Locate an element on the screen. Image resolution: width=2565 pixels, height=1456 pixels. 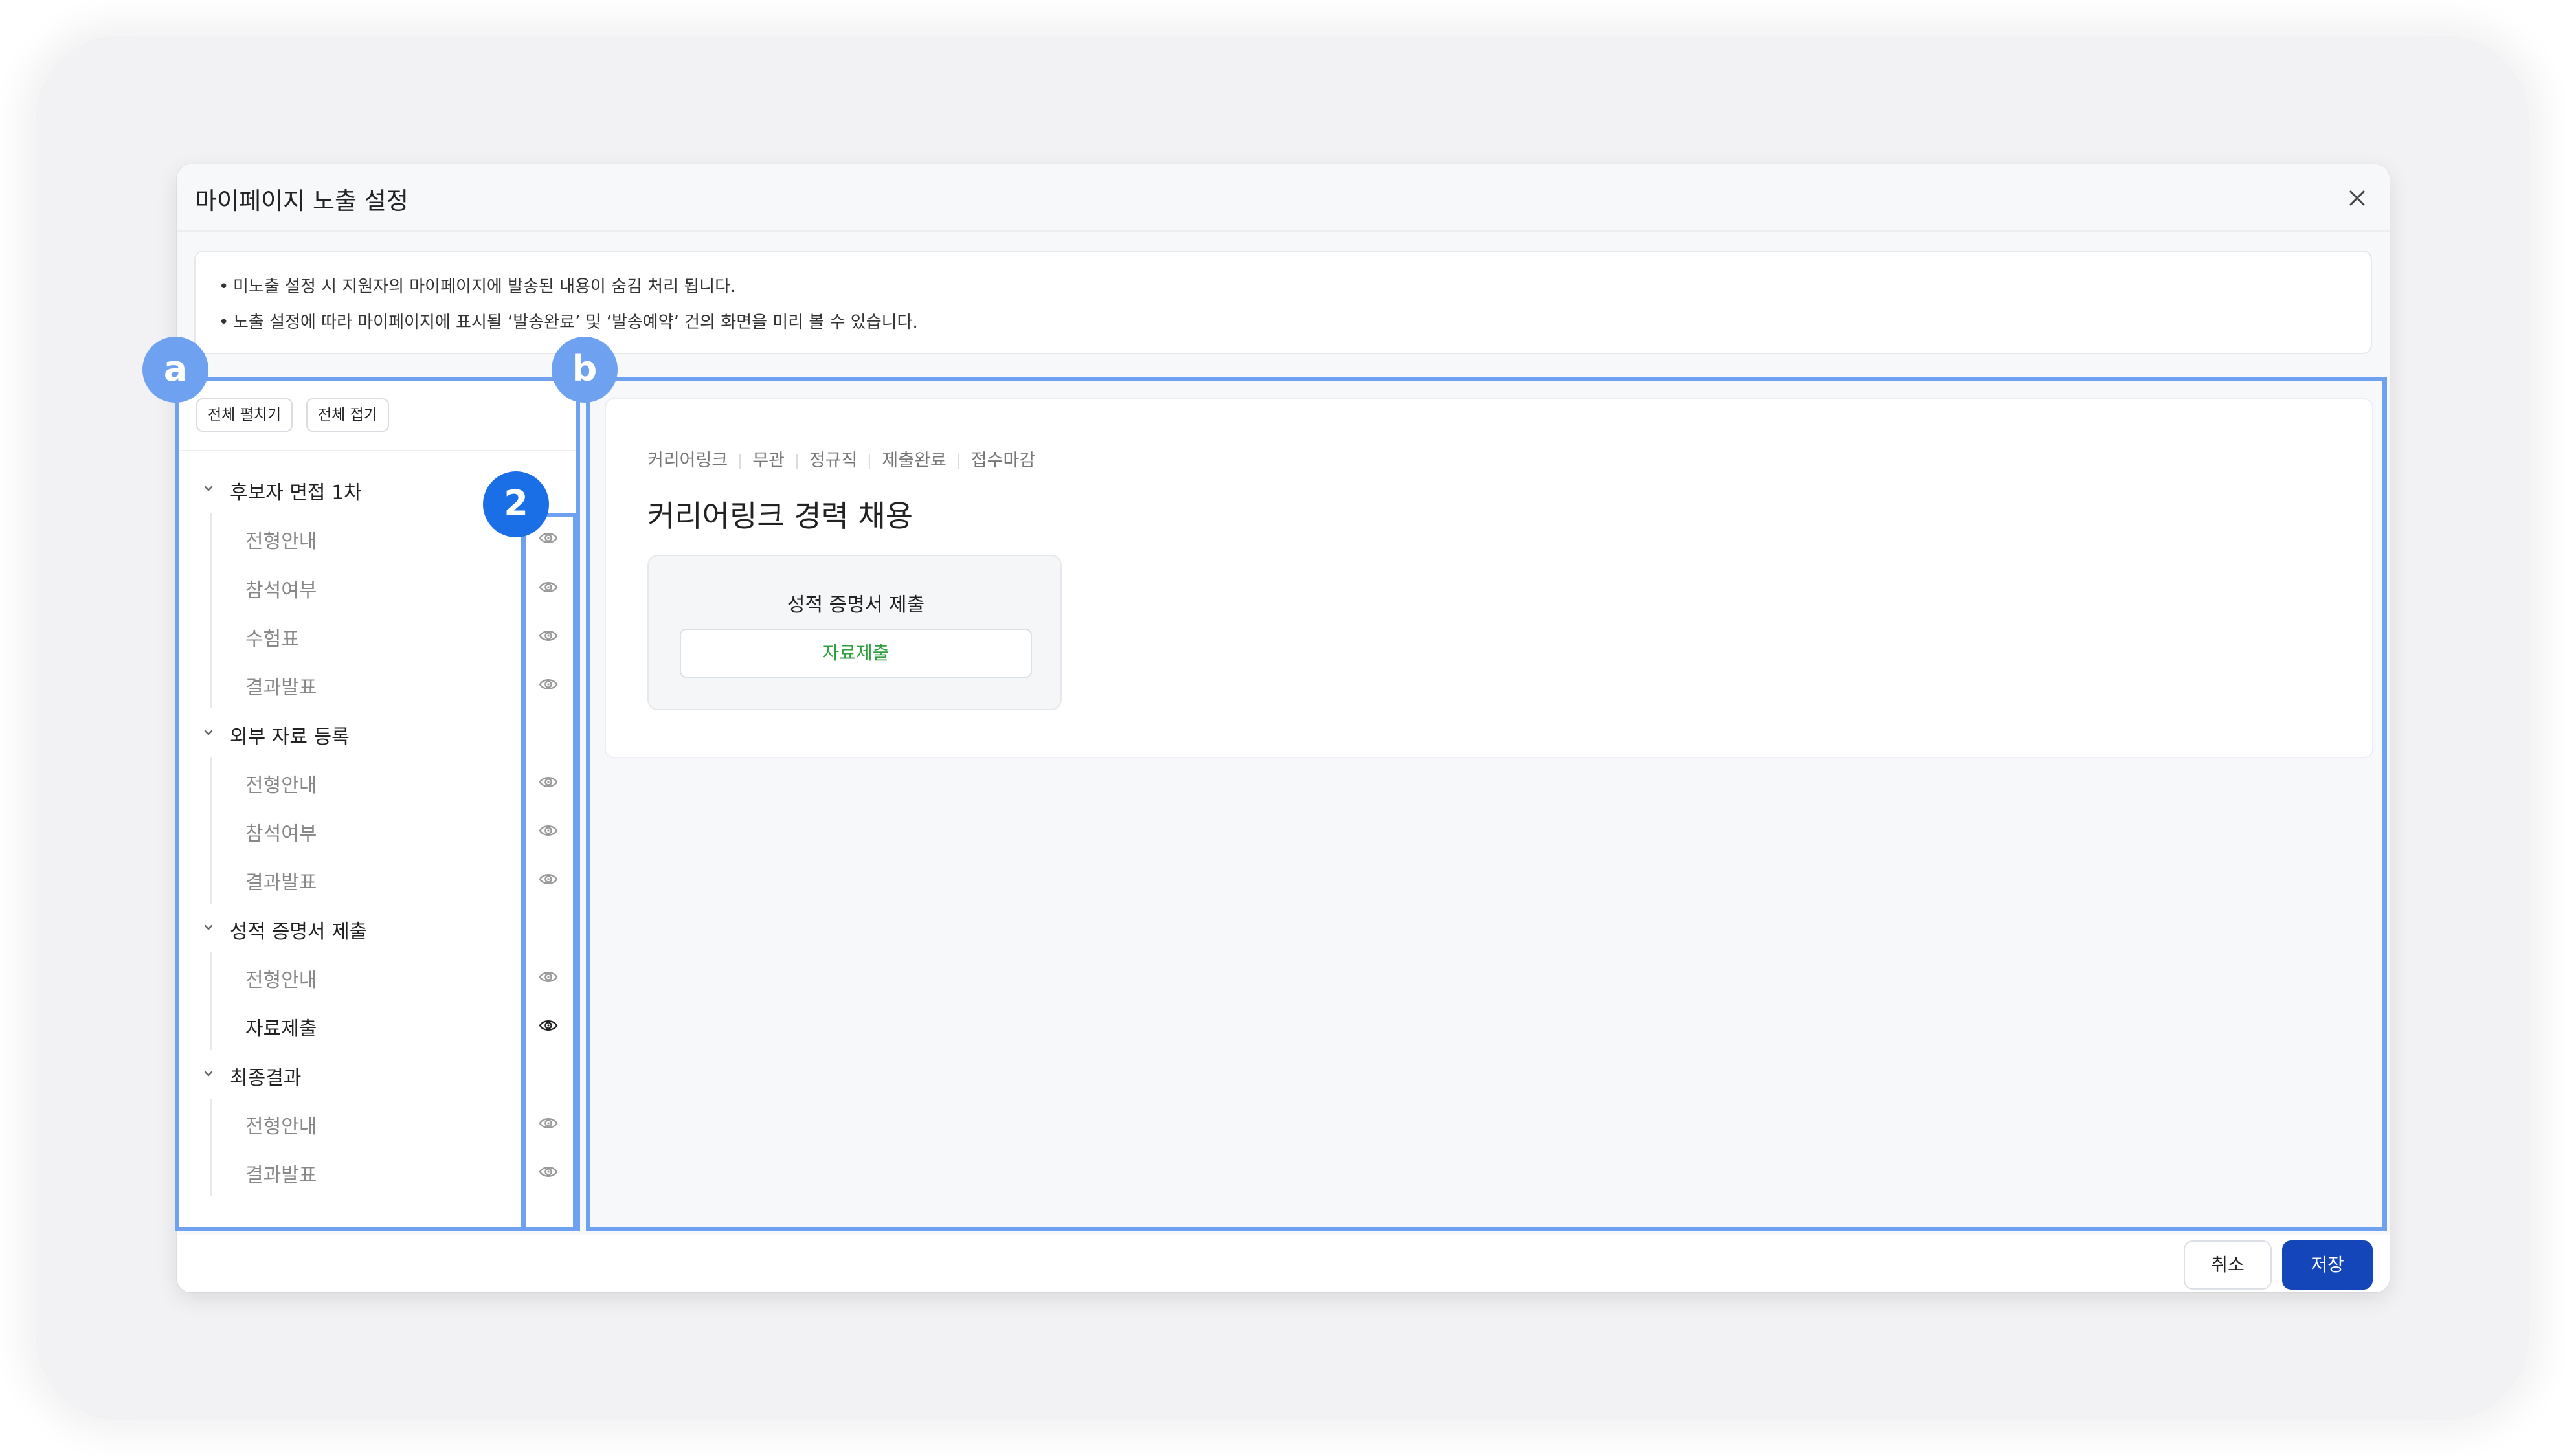
annotation-badge-b: b is located at coordinates (585, 370).